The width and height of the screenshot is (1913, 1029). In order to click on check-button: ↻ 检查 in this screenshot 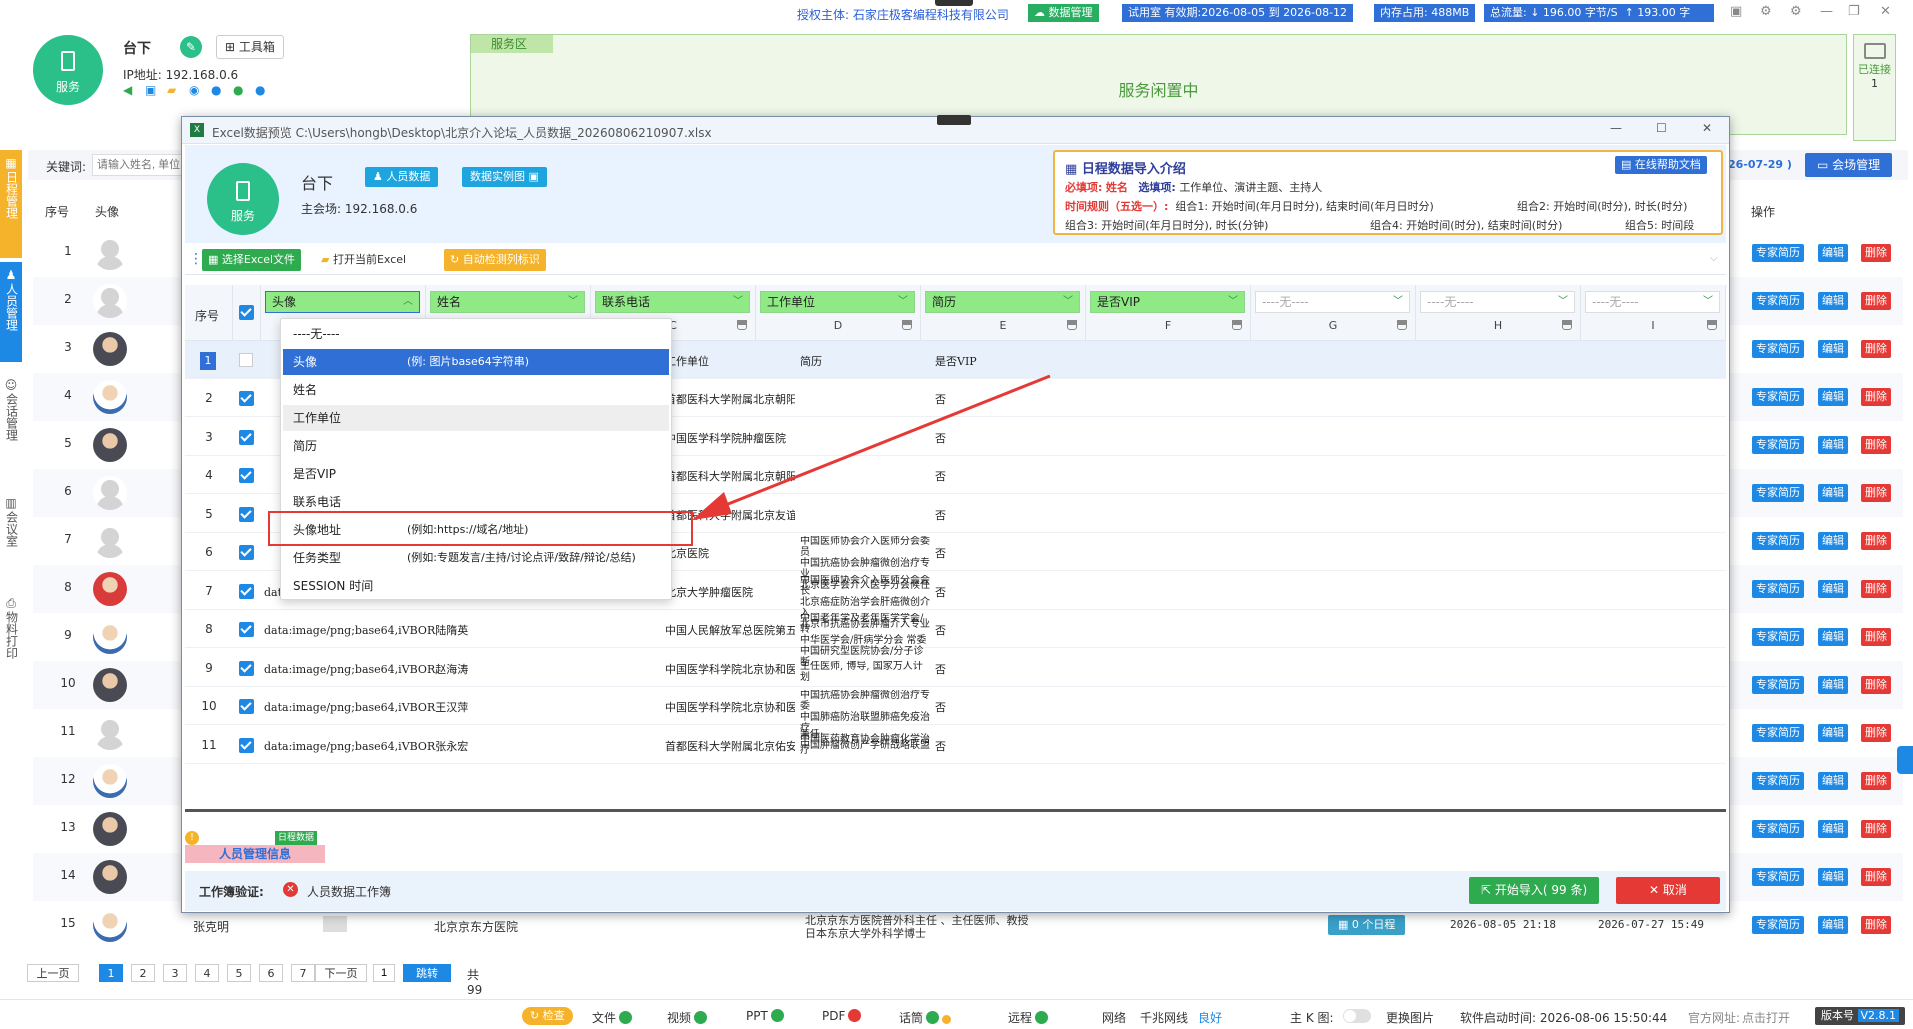, I will do `click(547, 1016)`.